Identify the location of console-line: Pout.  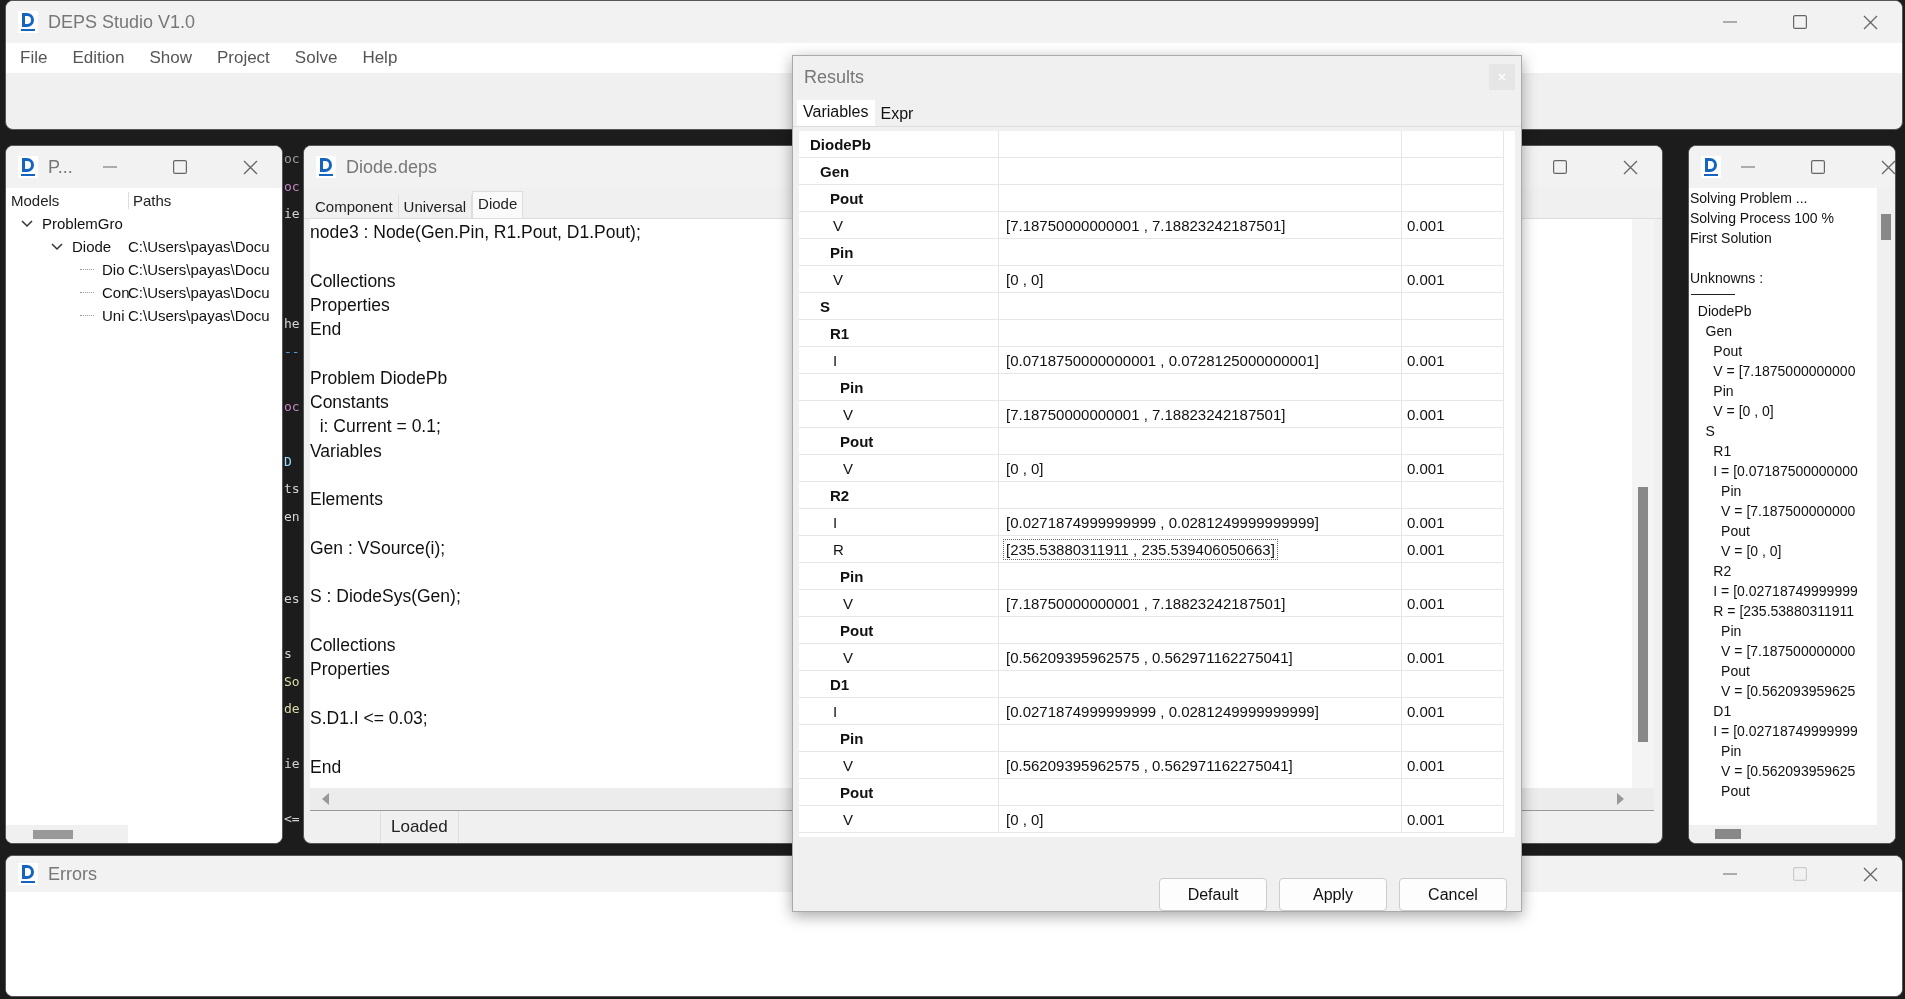
(1728, 351).